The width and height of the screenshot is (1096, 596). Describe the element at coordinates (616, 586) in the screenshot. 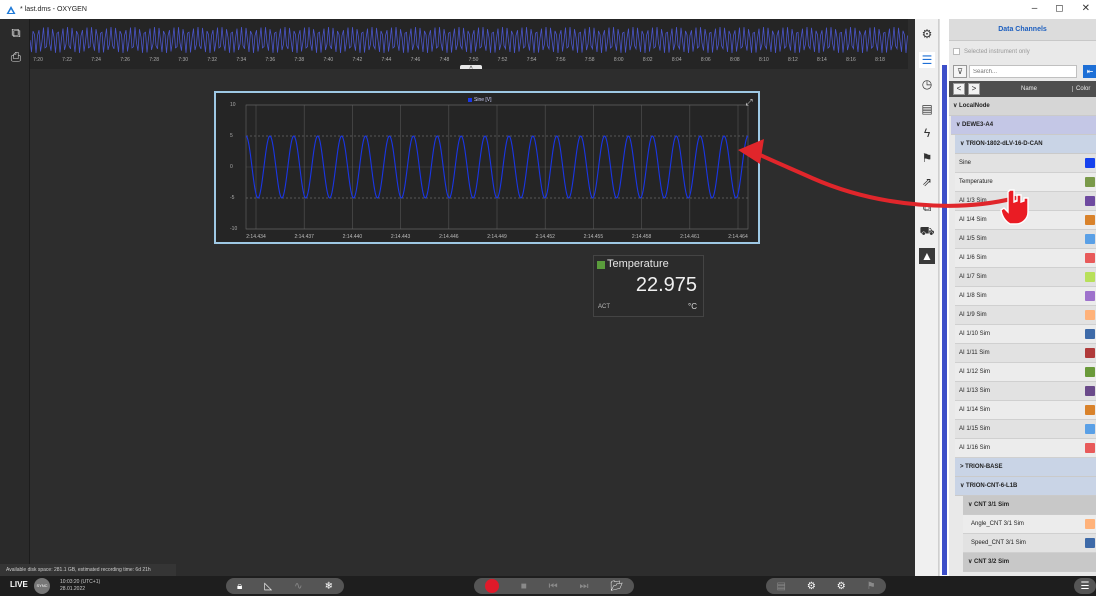

I see `open-folder-icon: 📂︎` at that location.